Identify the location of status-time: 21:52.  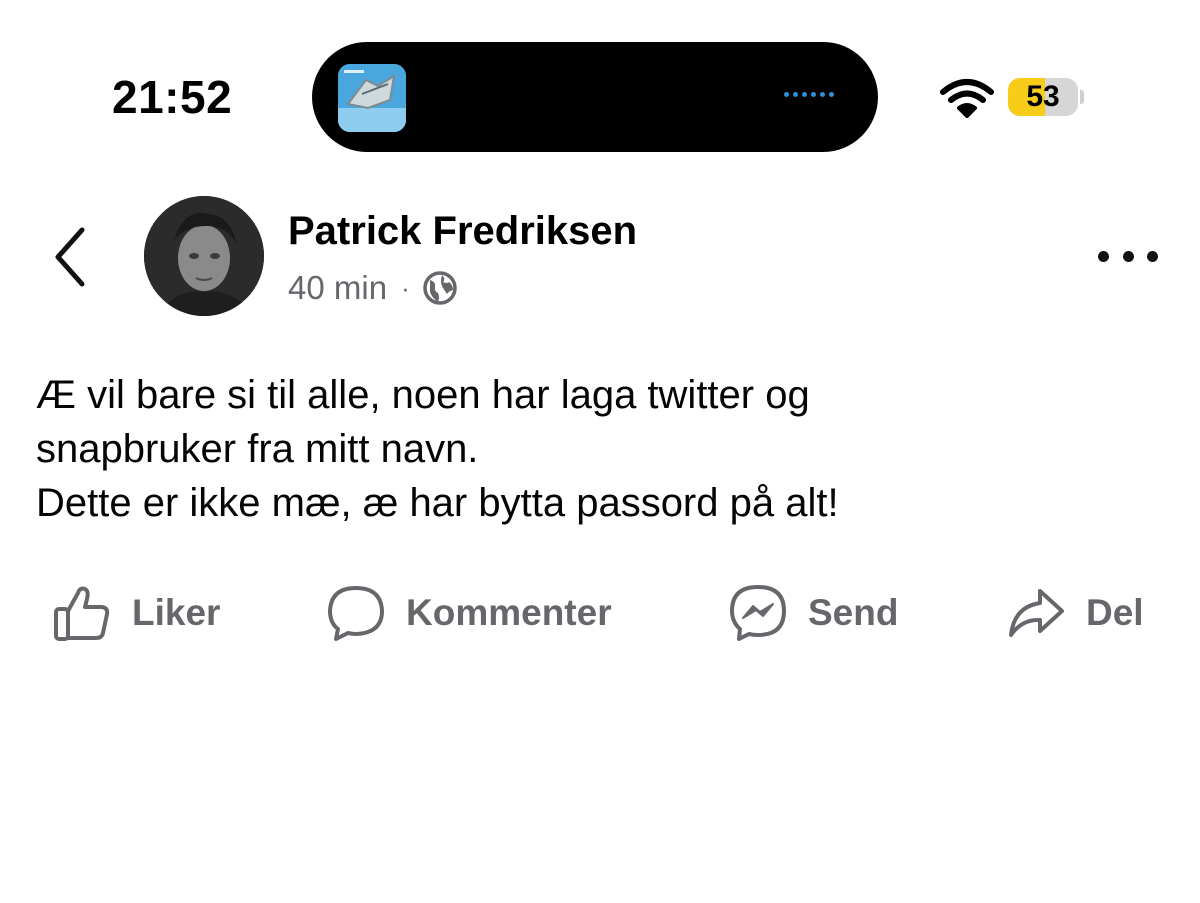
(172, 97).